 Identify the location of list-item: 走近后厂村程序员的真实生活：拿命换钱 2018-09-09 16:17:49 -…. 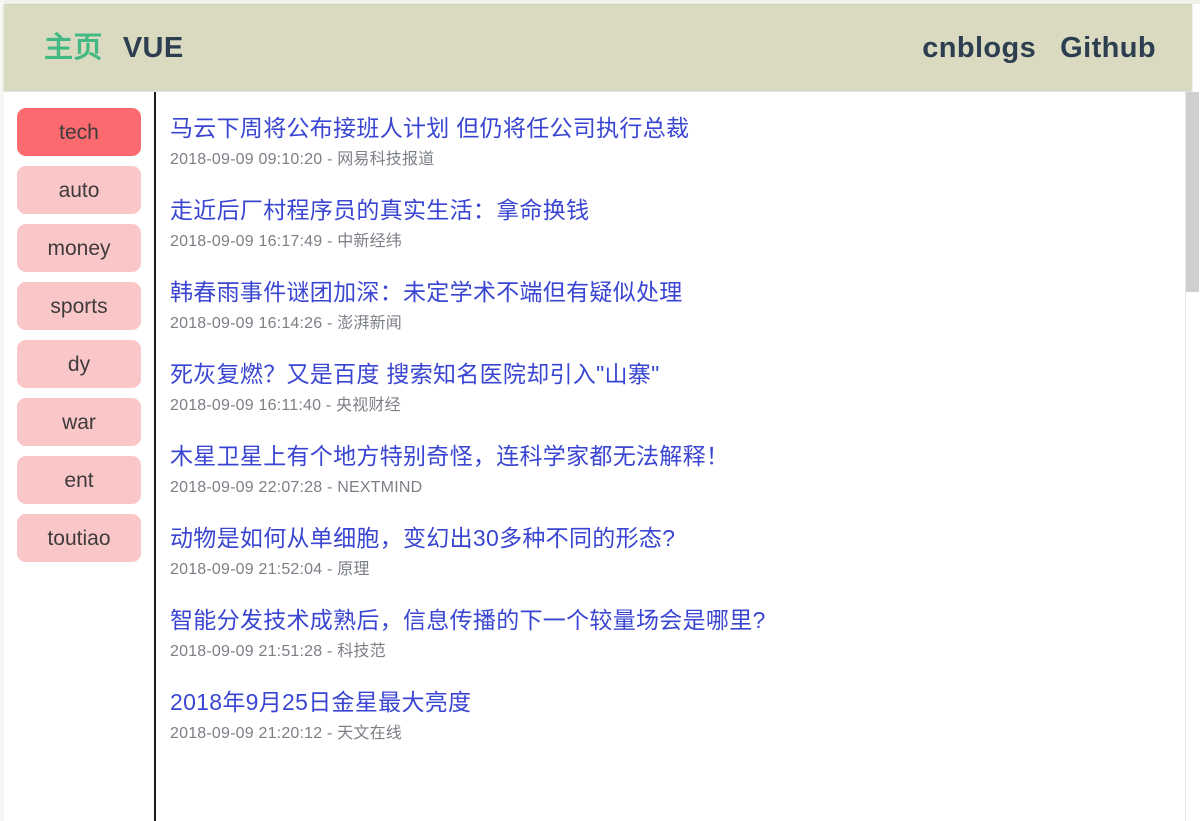
(681, 227).